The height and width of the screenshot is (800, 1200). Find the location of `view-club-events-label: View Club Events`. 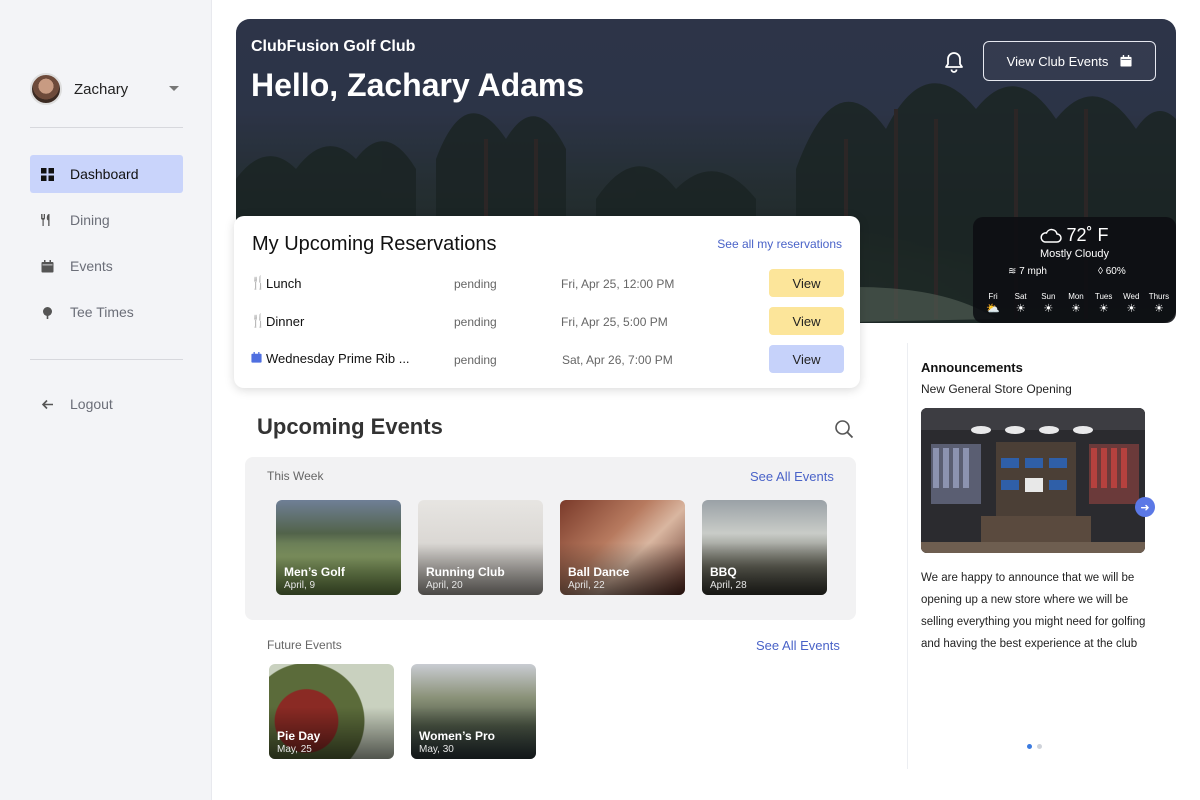

view-club-events-label: View Club Events is located at coordinates (1057, 61).